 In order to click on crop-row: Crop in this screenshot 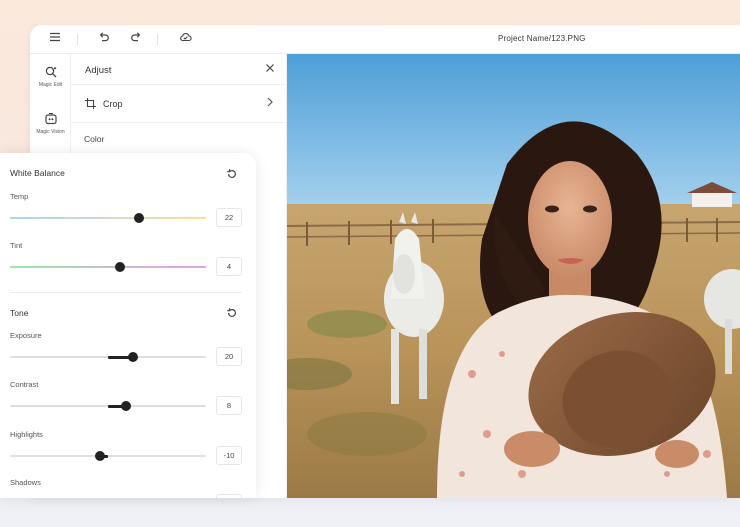, I will do `click(179, 104)`.